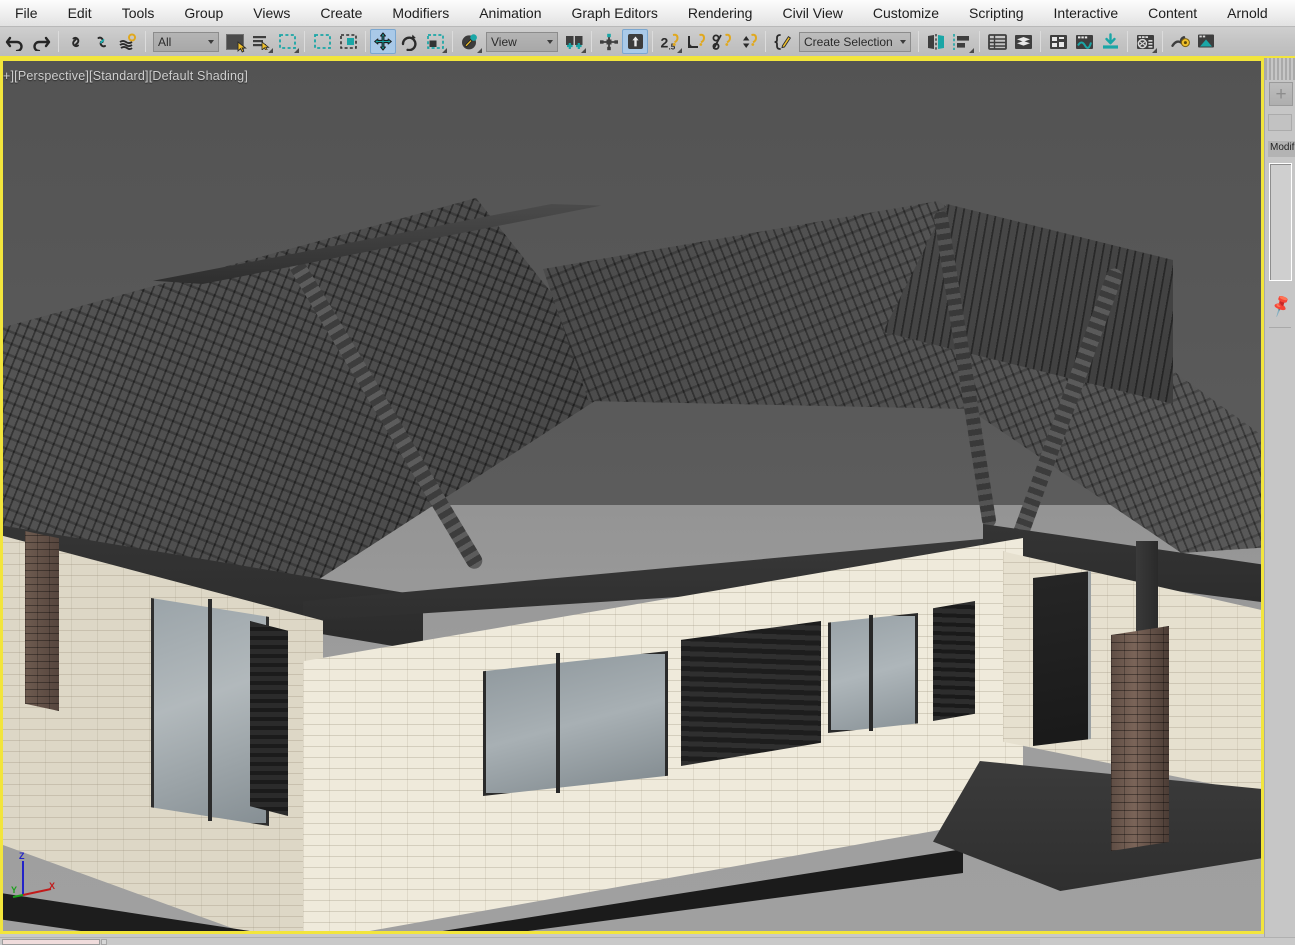  I want to click on axis-label-z: Z, so click(22, 856).